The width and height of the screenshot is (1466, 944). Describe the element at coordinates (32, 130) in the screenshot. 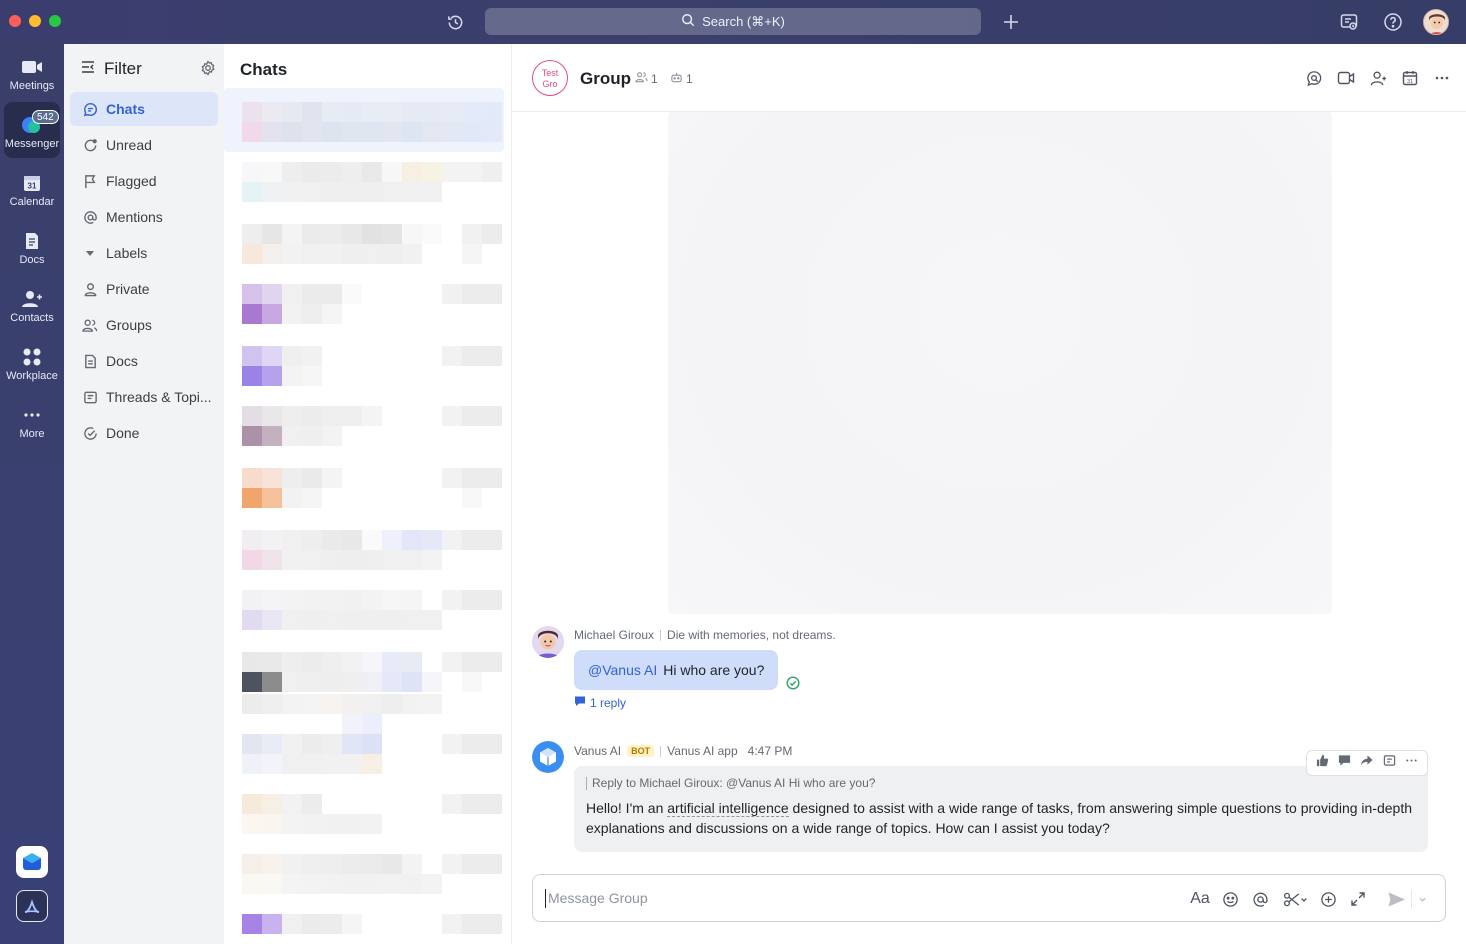

I see `rail-item-messenger: Messenger 542` at that location.